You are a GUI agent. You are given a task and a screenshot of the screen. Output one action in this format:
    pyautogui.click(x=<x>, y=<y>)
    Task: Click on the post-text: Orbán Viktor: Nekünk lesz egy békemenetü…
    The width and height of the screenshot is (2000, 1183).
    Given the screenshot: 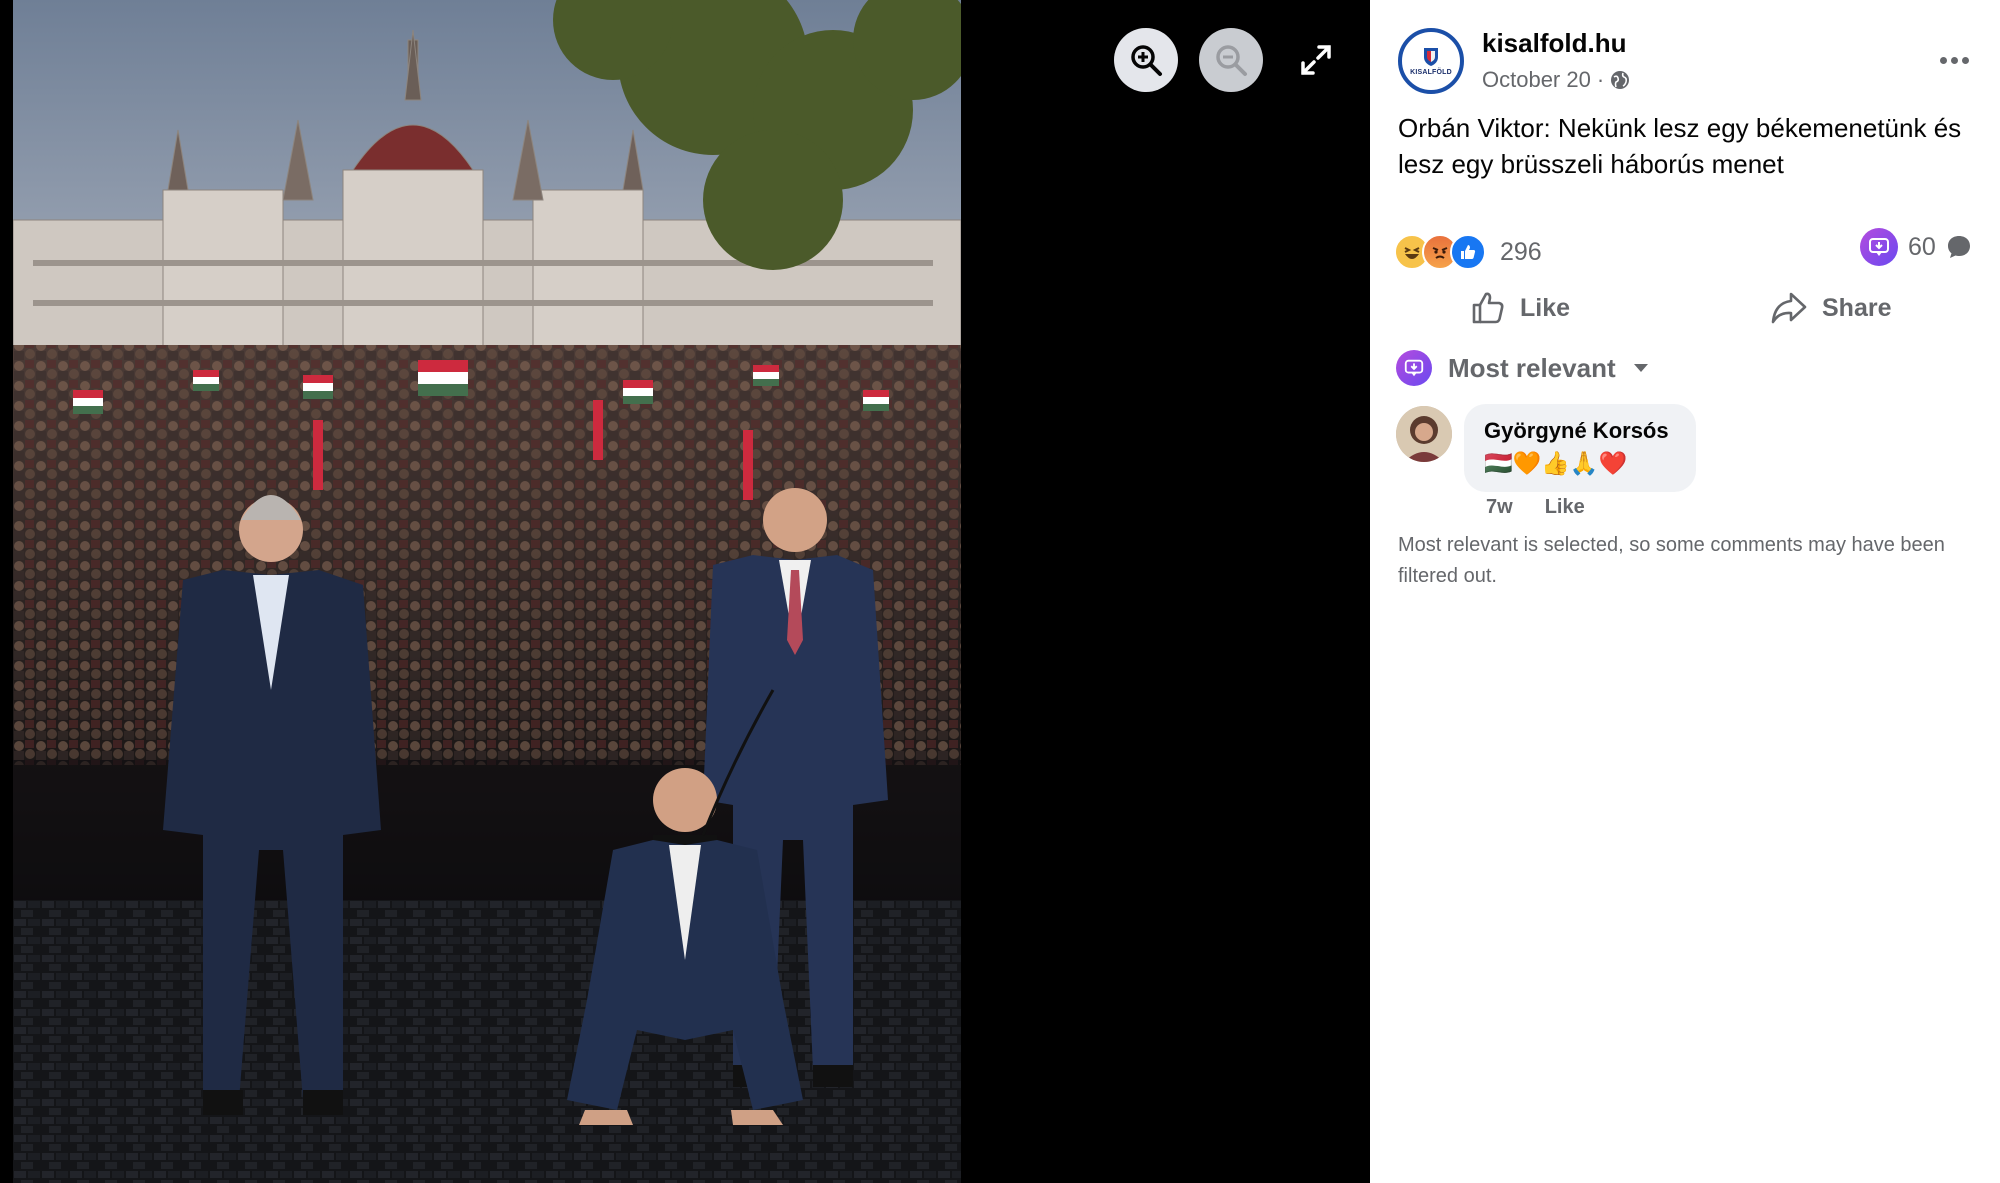 What is the action you would take?
    pyautogui.click(x=1680, y=146)
    